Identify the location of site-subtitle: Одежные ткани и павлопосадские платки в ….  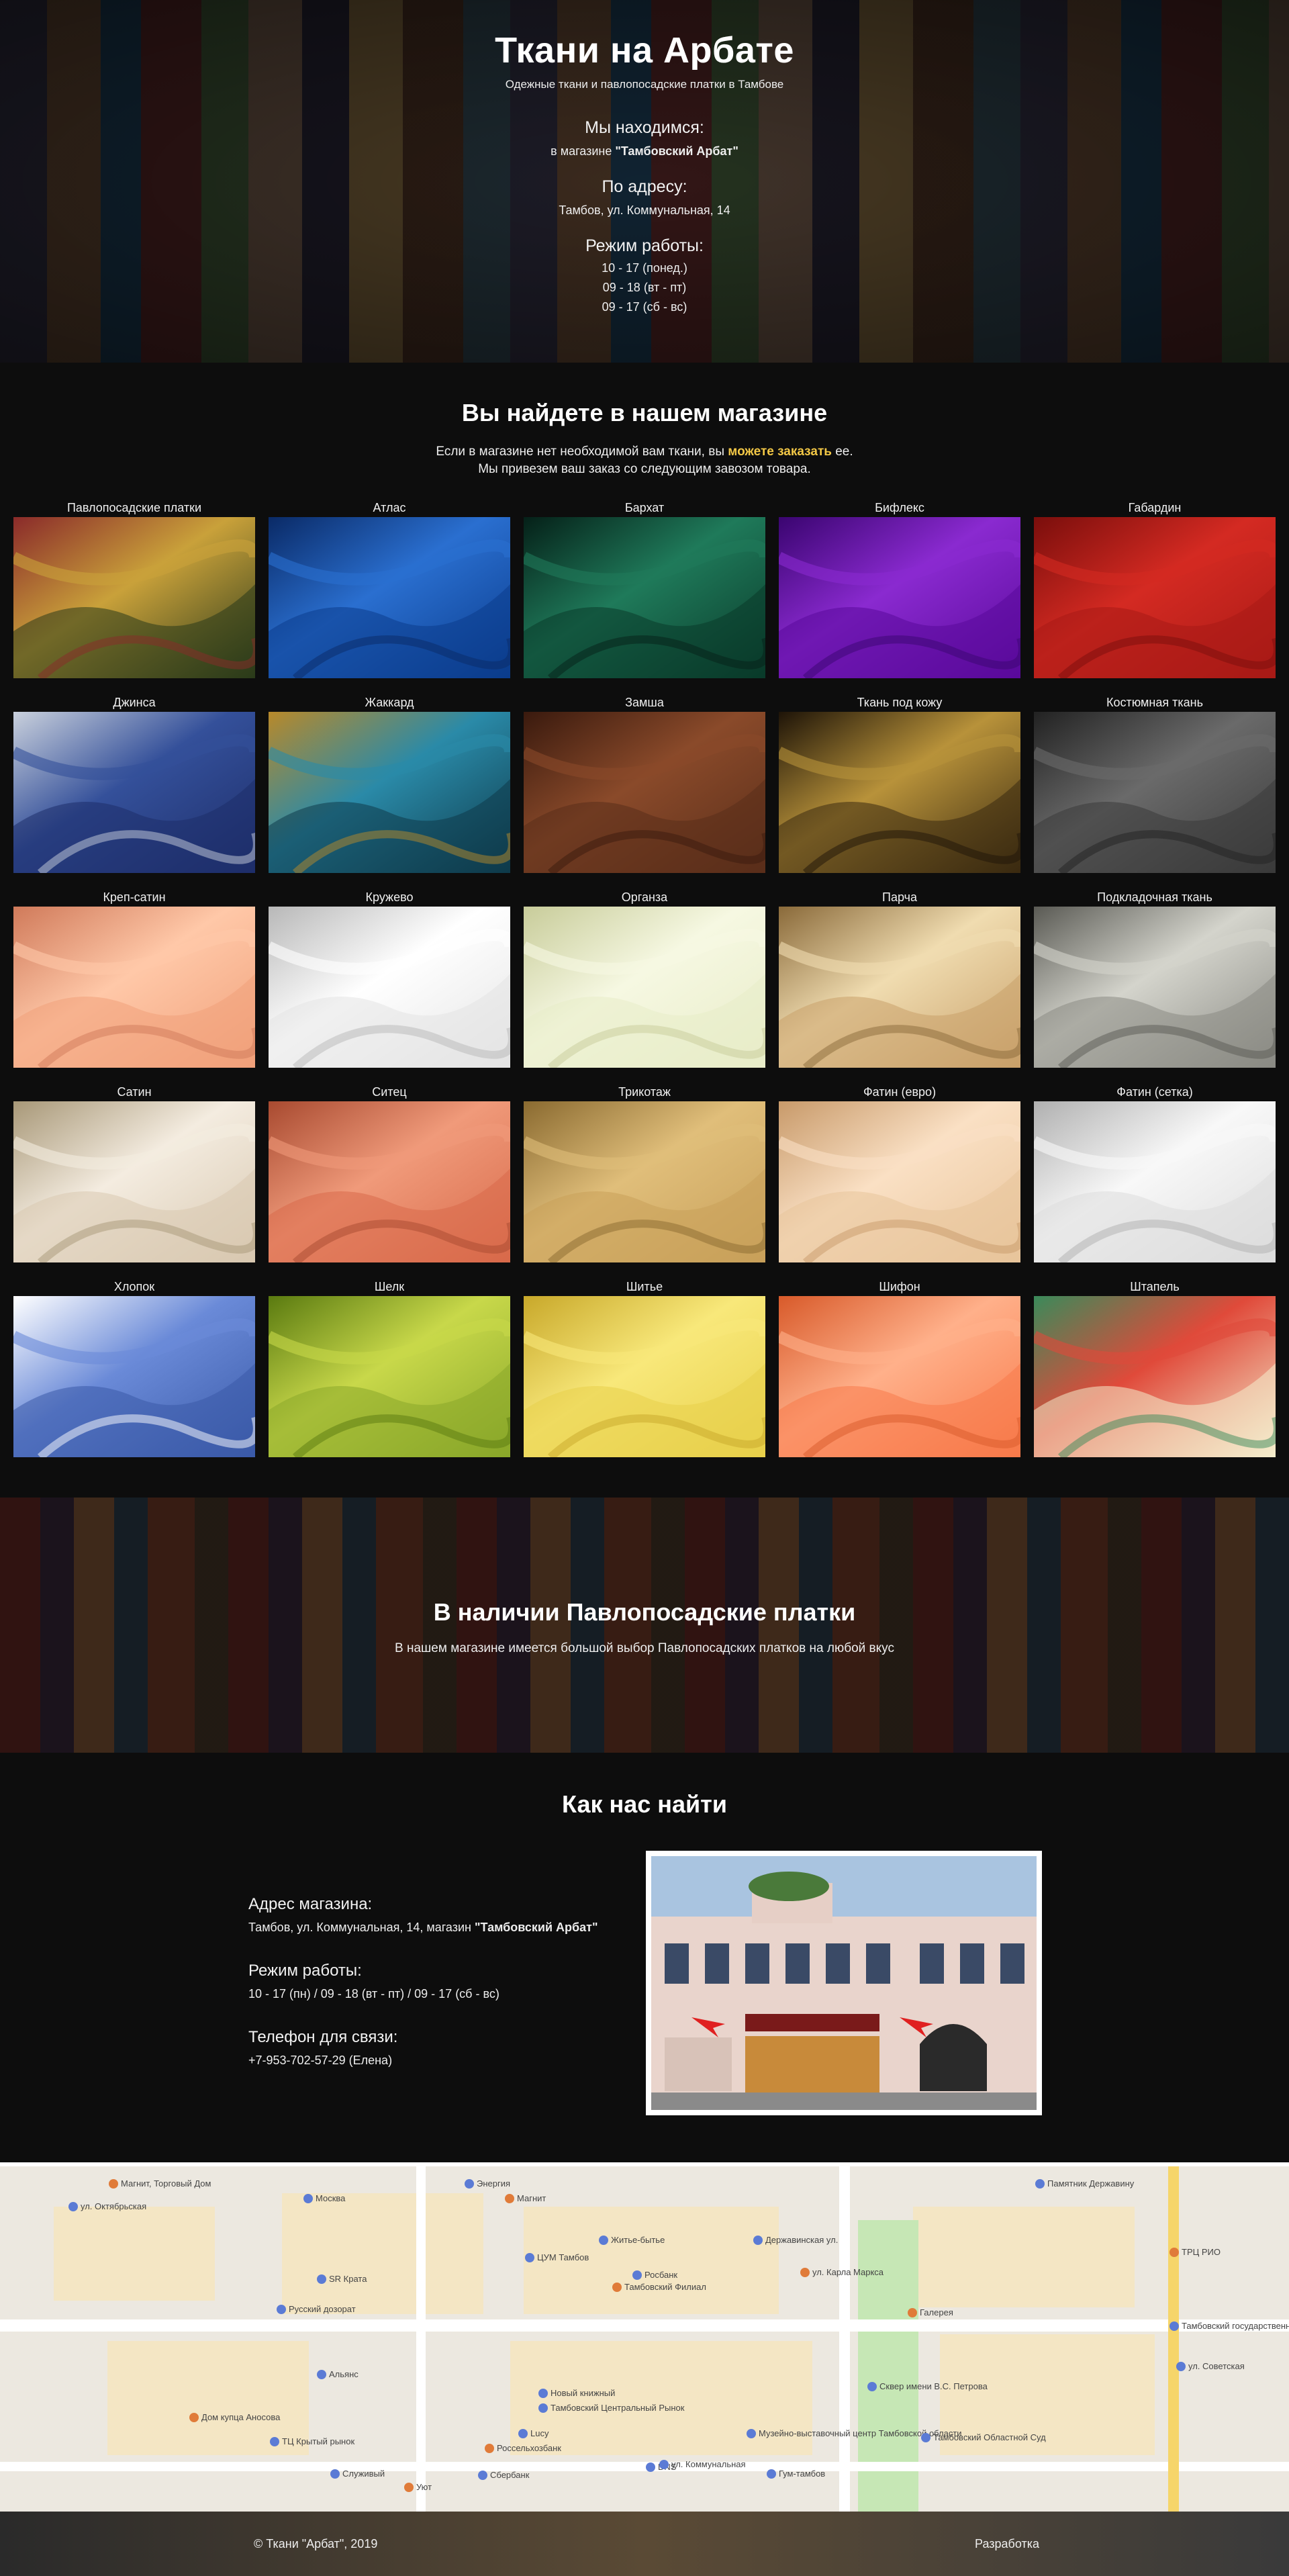
(644, 84).